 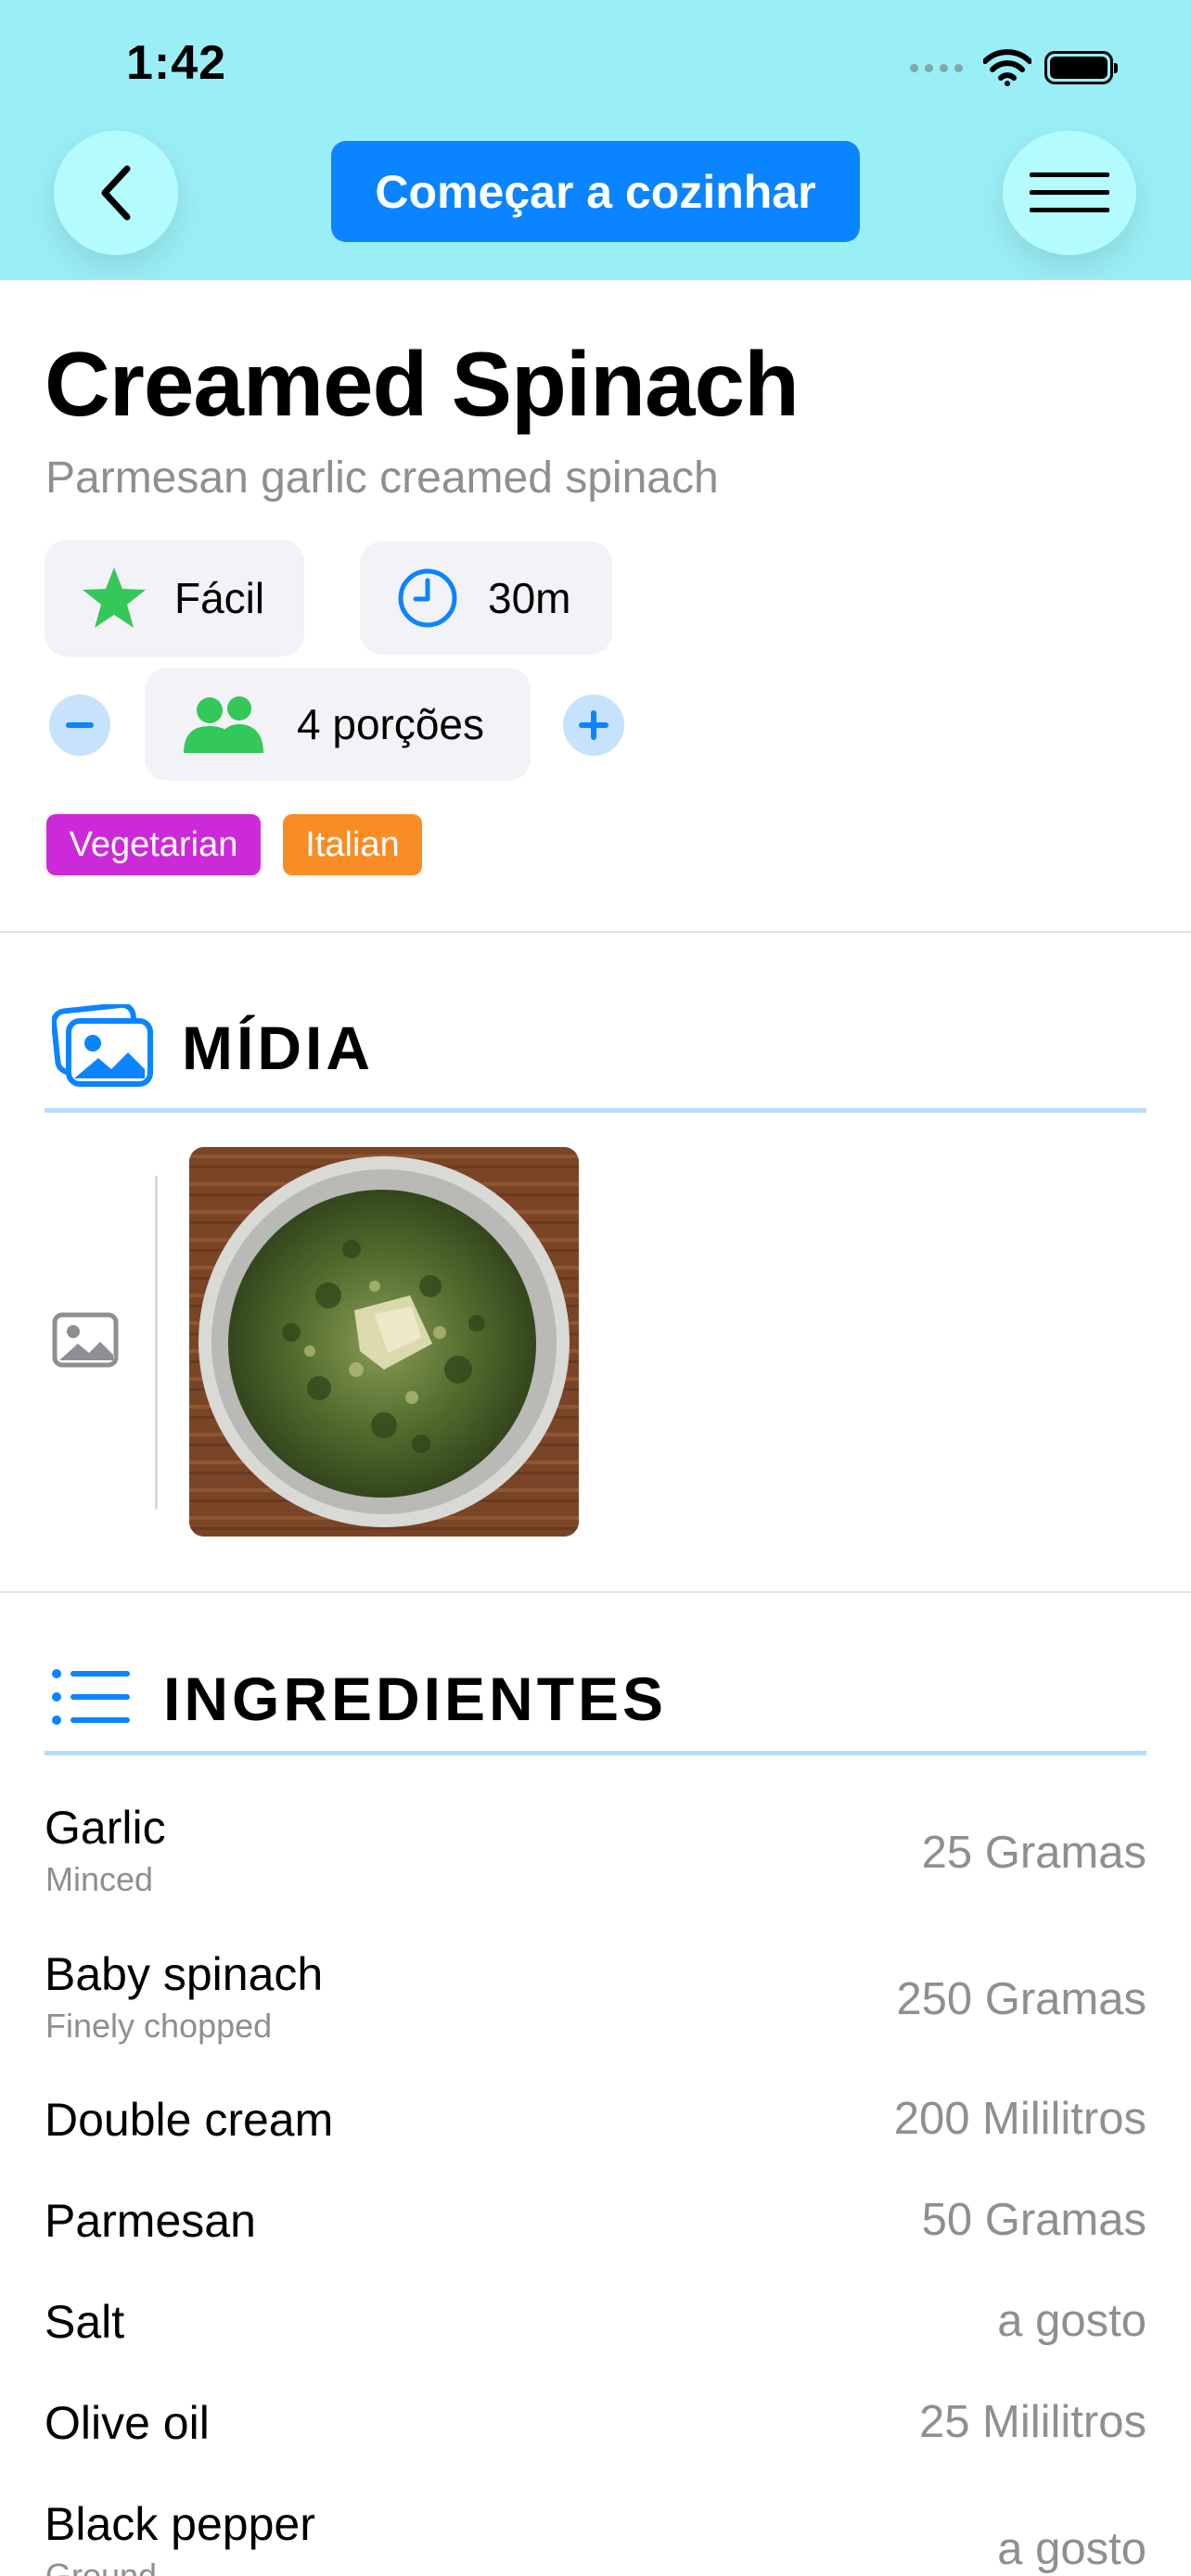 I want to click on ingredient-name: Double cream, so click(x=190, y=2120).